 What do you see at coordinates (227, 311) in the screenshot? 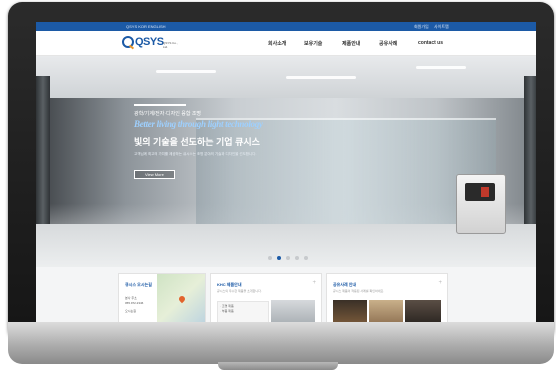
I see `products-list-item: · 부품 제품` at bounding box center [227, 311].